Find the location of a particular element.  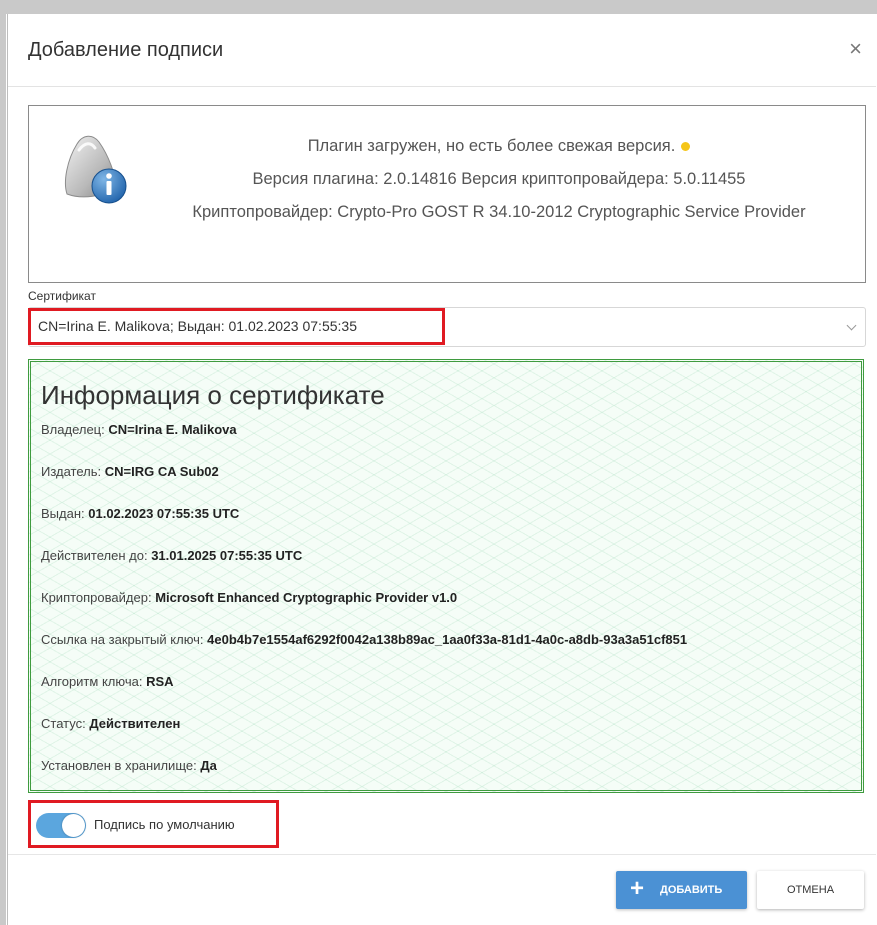

dialog-header: Добавление подписи × is located at coordinates (442, 50).